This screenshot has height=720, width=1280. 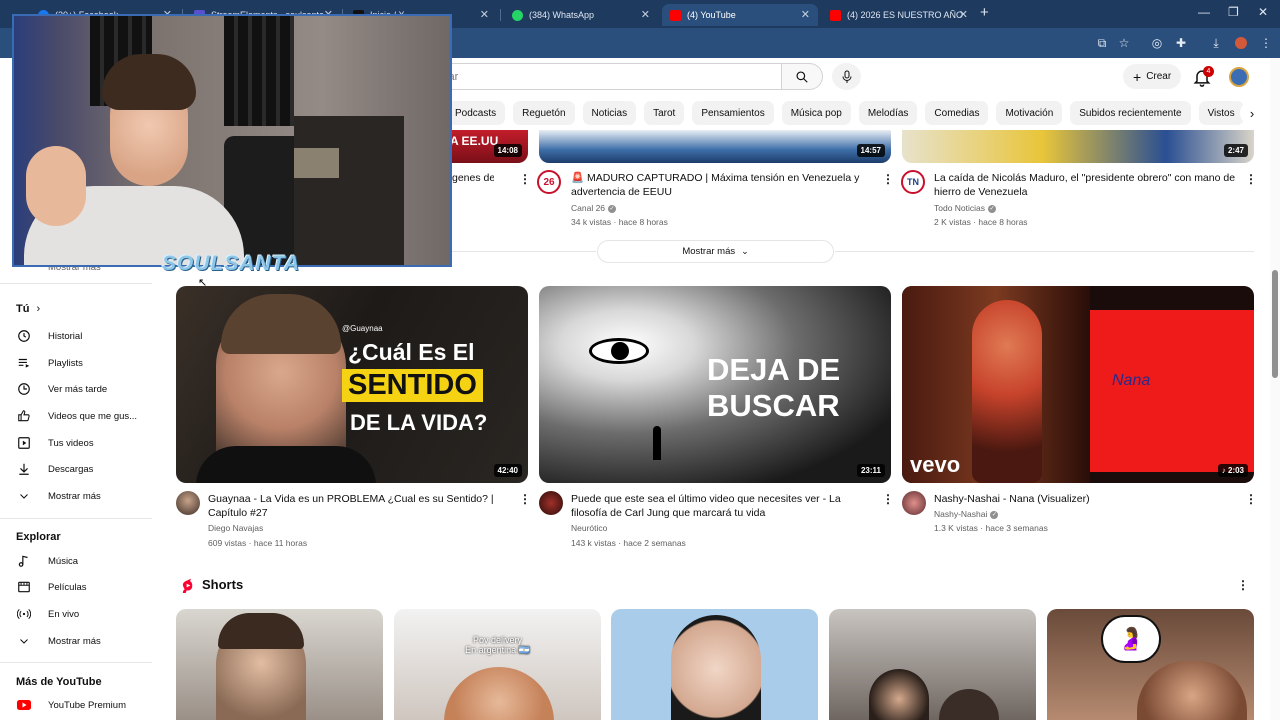 What do you see at coordinates (588, 208) in the screenshot?
I see `channel-label: Canal 26` at bounding box center [588, 208].